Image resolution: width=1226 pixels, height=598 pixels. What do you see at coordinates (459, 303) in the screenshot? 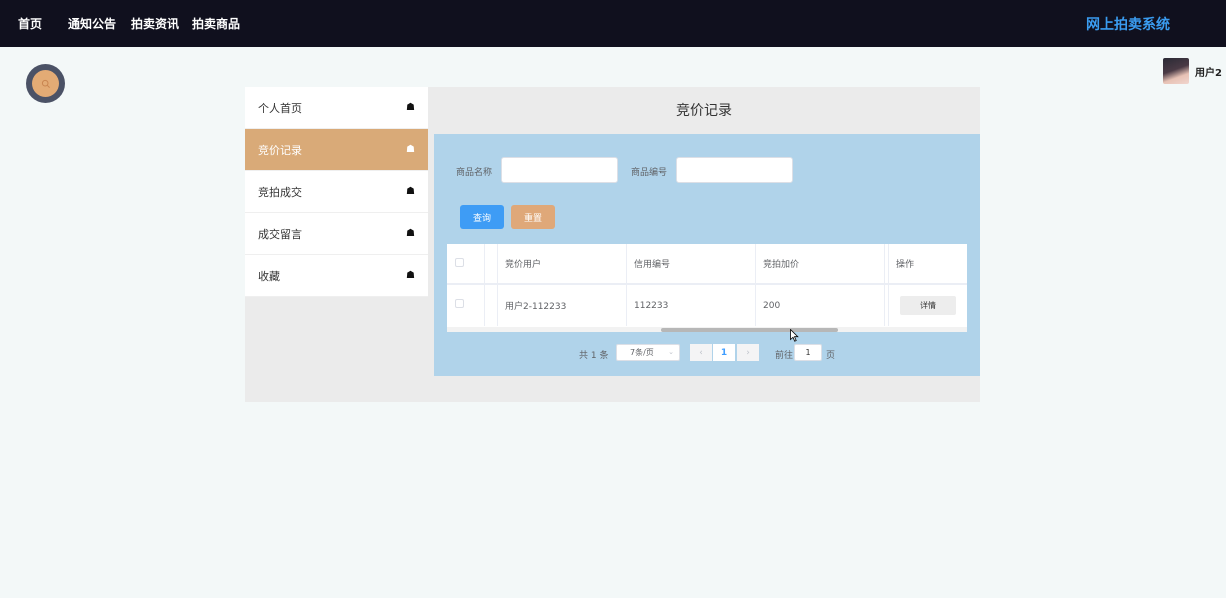
I see `row-checkbox` at bounding box center [459, 303].